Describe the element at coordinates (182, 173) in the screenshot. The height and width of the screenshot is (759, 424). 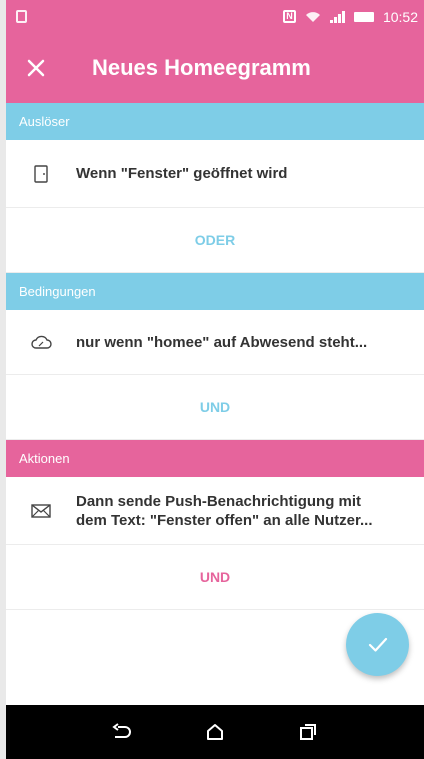
I see `trigger-item-text: Wenn "Fenster" geöffnet wird` at that location.